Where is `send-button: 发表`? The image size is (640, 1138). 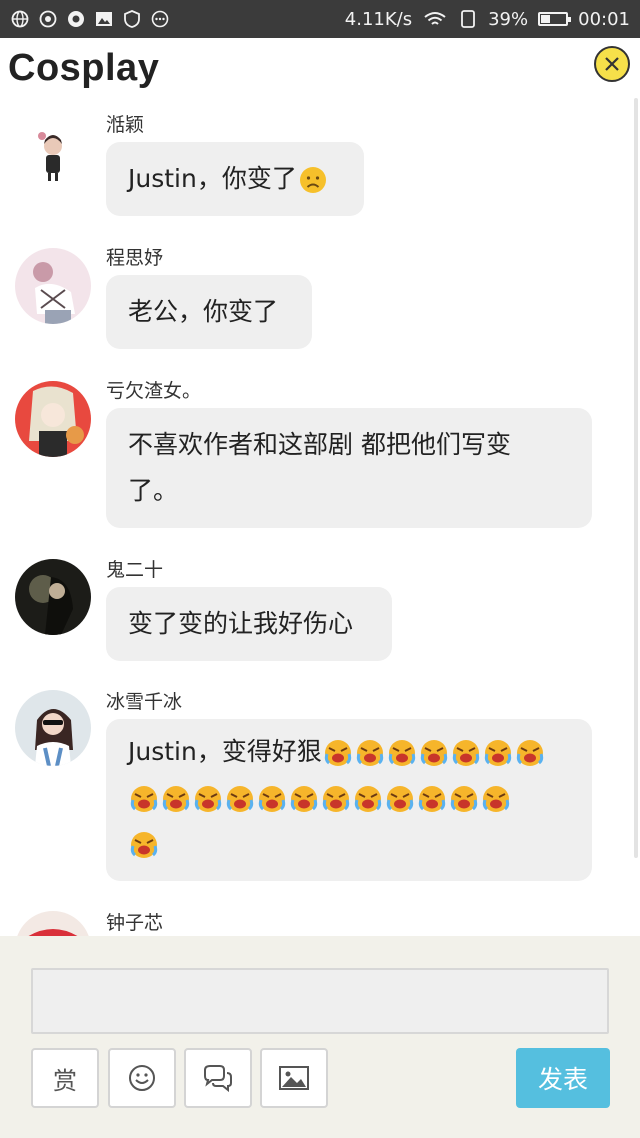
send-button: 发表 is located at coordinates (563, 1078).